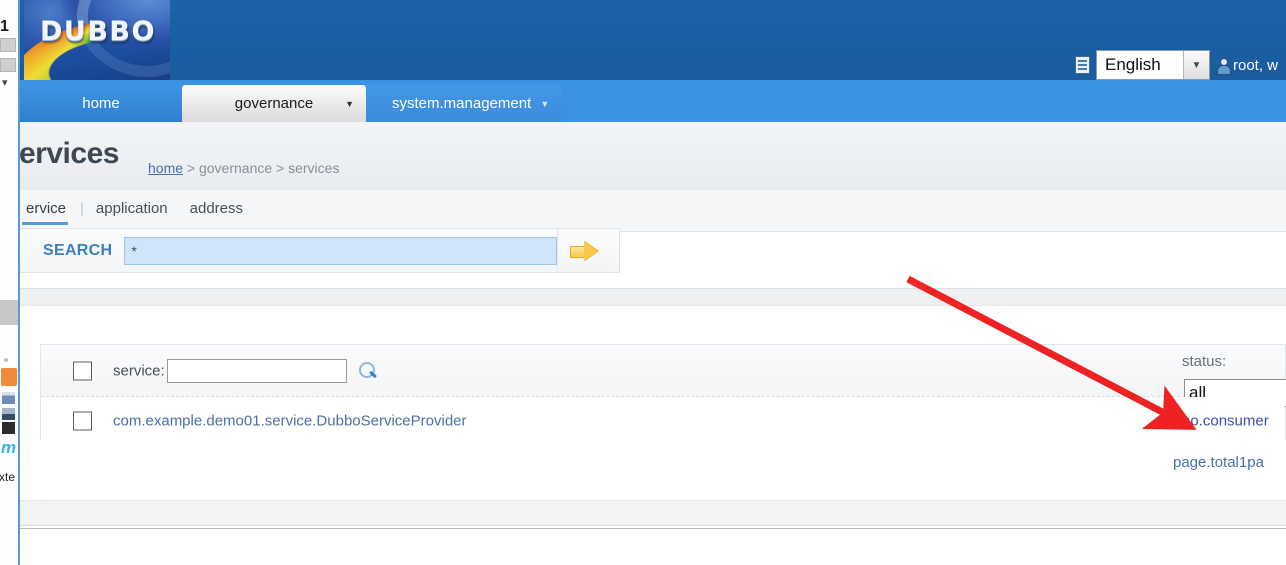  I want to click on breadcrumb: home > governance > services, so click(243, 168).